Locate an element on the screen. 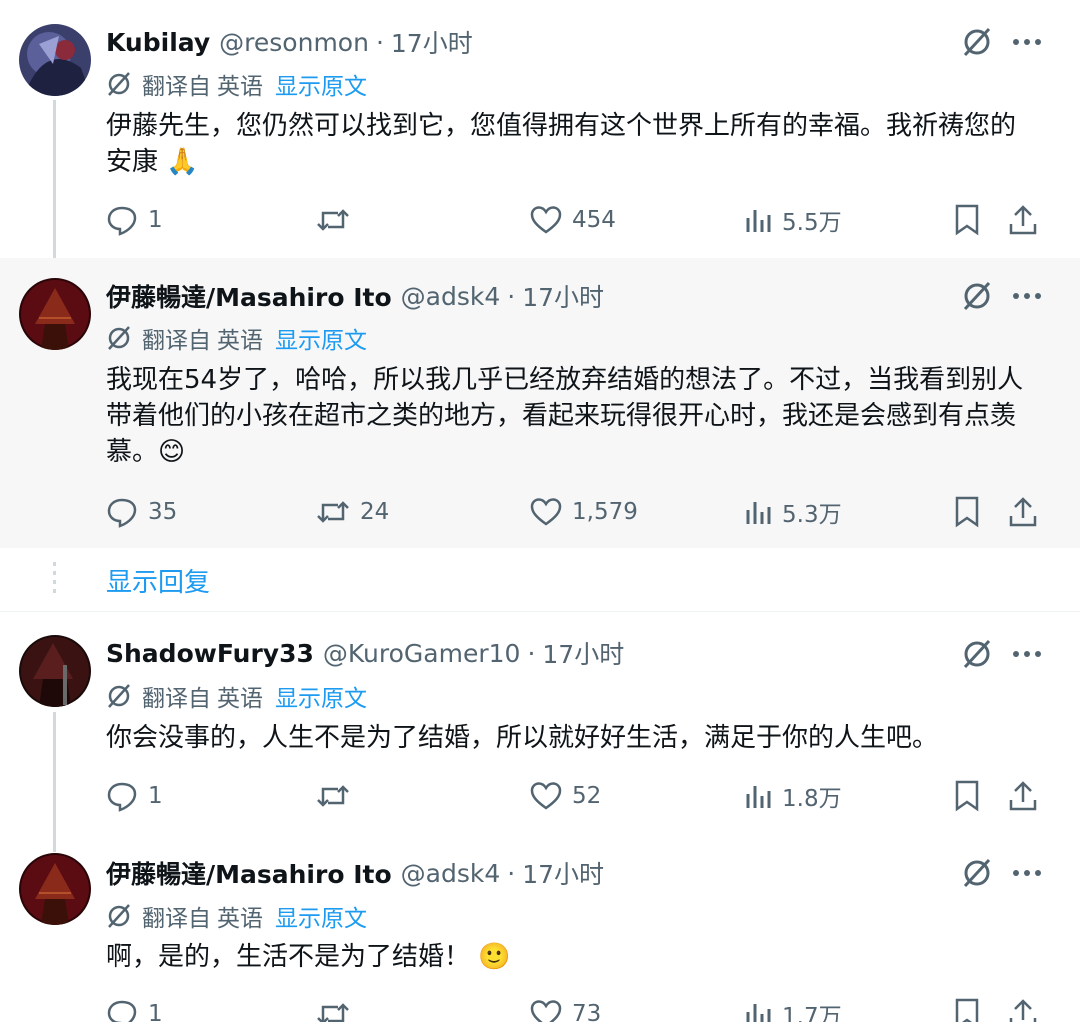 This screenshot has width=1080, height=1022. views-button: 1.8万 is located at coordinates (793, 796).